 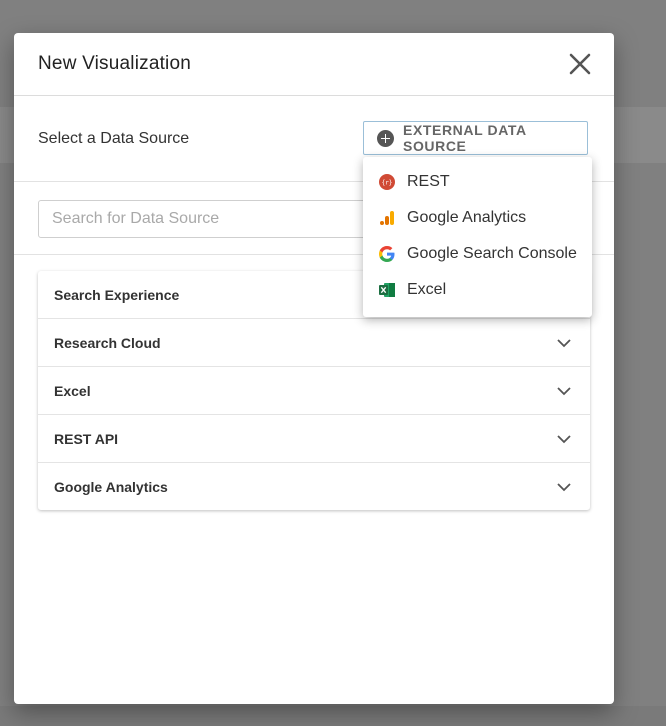 I want to click on dropdown-item-excel: Excel, so click(x=477, y=290).